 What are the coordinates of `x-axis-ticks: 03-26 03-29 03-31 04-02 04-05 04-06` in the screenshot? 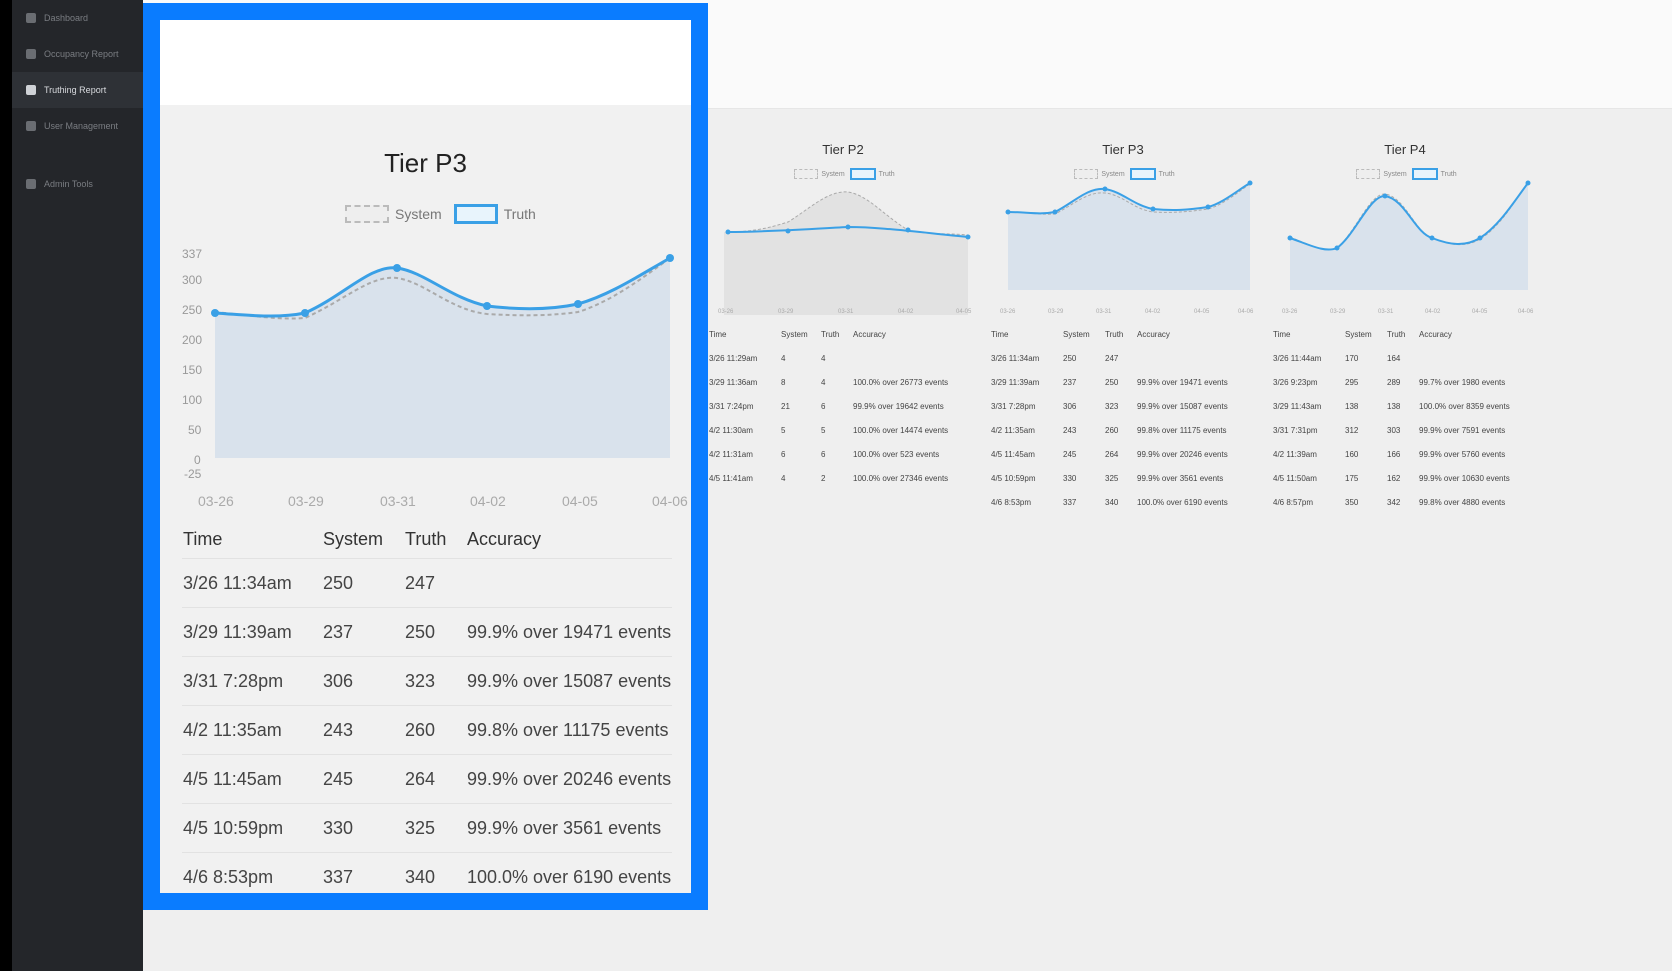 It's located at (1408, 312).